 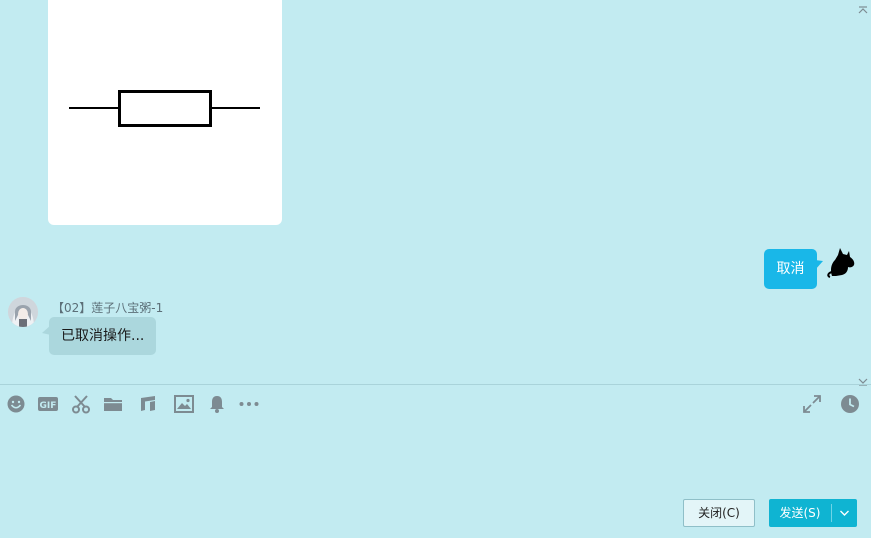 I want to click on message-input-area, so click(x=435, y=455).